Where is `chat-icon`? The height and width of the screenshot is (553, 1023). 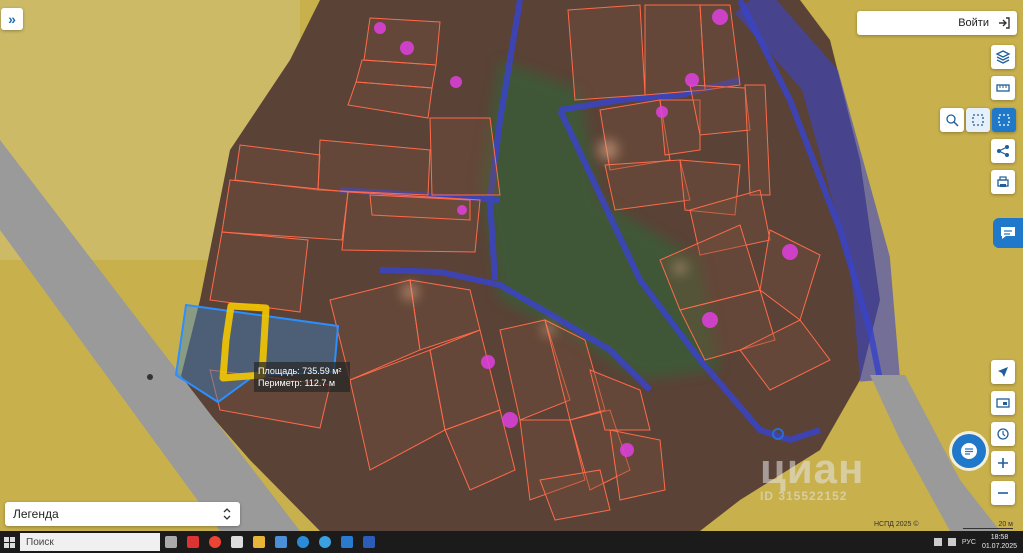
chat-icon is located at coordinates (969, 451).